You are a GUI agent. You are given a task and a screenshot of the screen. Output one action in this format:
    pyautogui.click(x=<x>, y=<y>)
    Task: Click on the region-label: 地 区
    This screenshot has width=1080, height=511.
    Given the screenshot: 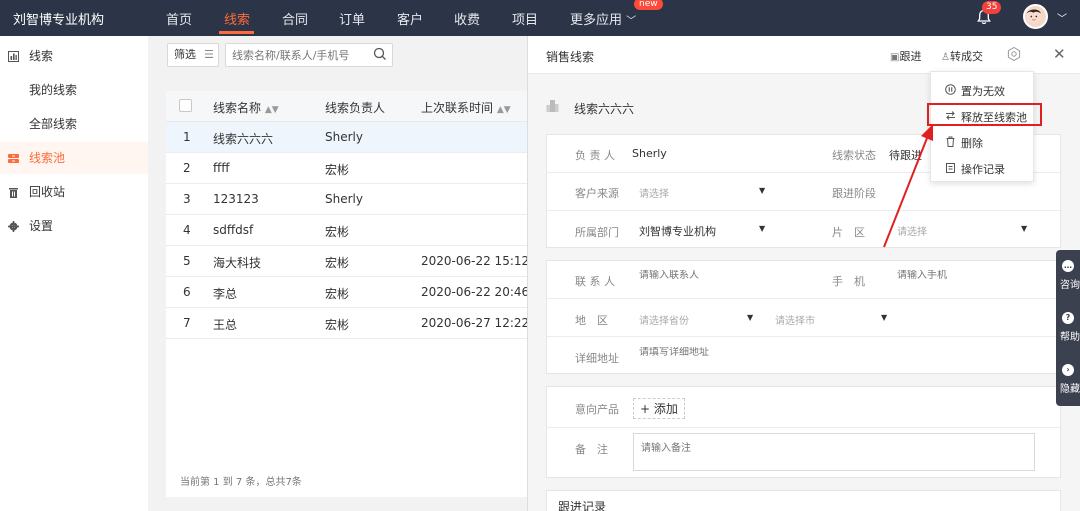 What is the action you would take?
    pyautogui.click(x=591, y=320)
    